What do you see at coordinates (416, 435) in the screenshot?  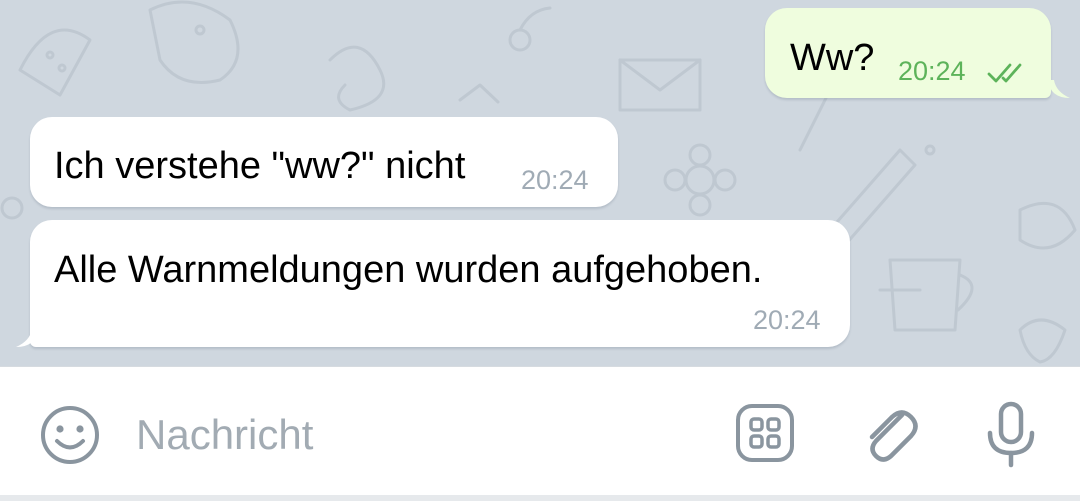 I see `message-input` at bounding box center [416, 435].